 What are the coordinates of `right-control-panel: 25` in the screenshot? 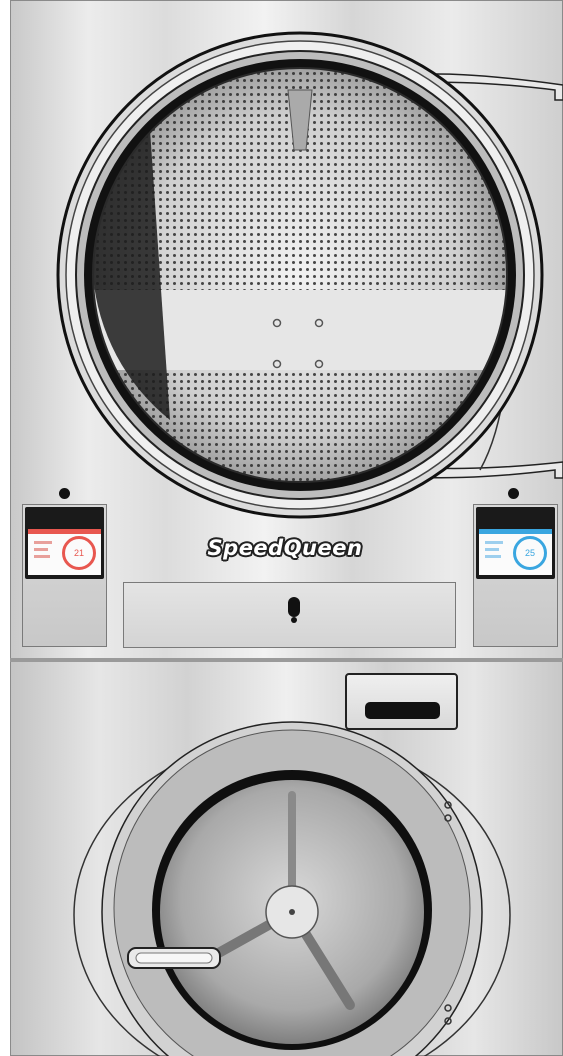 It's located at (515, 575).